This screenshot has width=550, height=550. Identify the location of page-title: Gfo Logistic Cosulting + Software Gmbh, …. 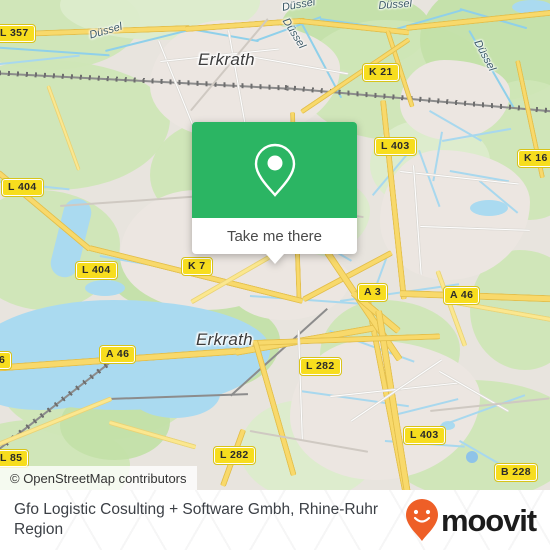
(196, 519).